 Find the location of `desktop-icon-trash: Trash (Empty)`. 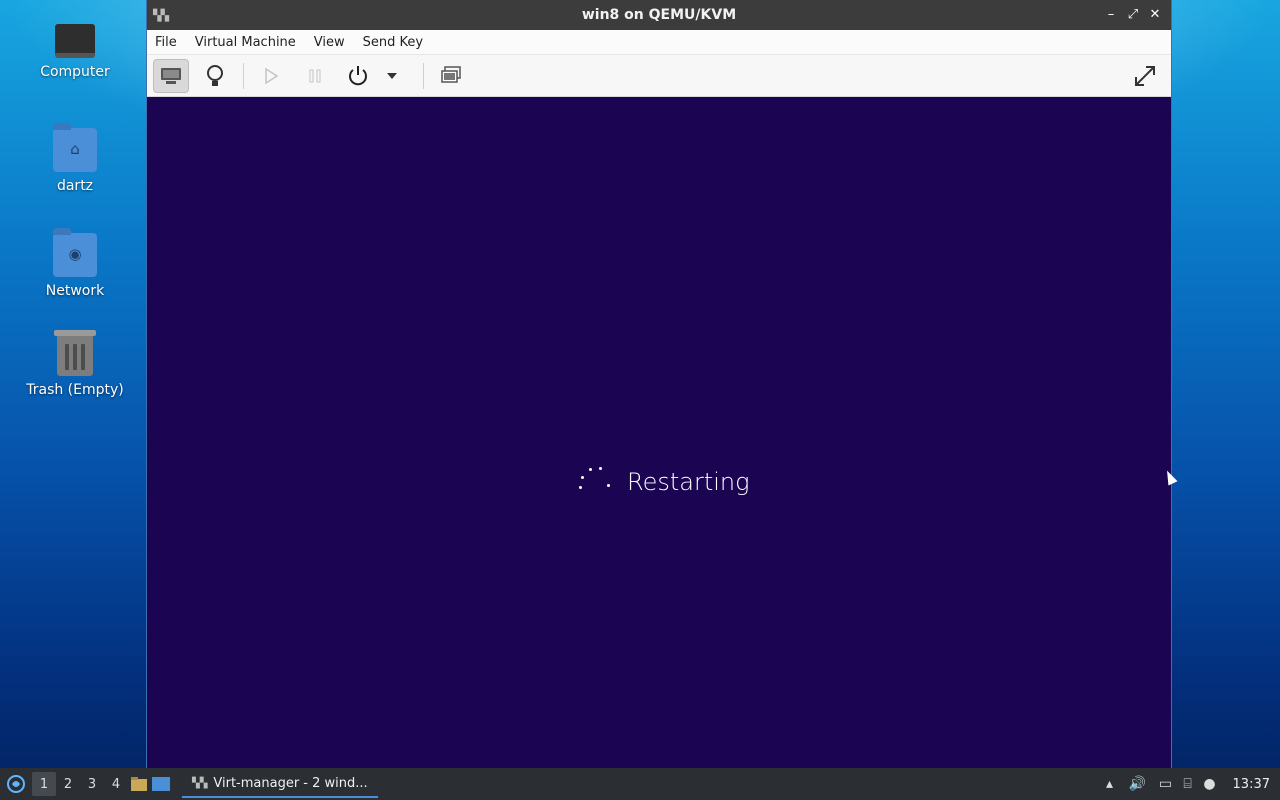

desktop-icon-trash: Trash (Empty) is located at coordinates (75, 364).